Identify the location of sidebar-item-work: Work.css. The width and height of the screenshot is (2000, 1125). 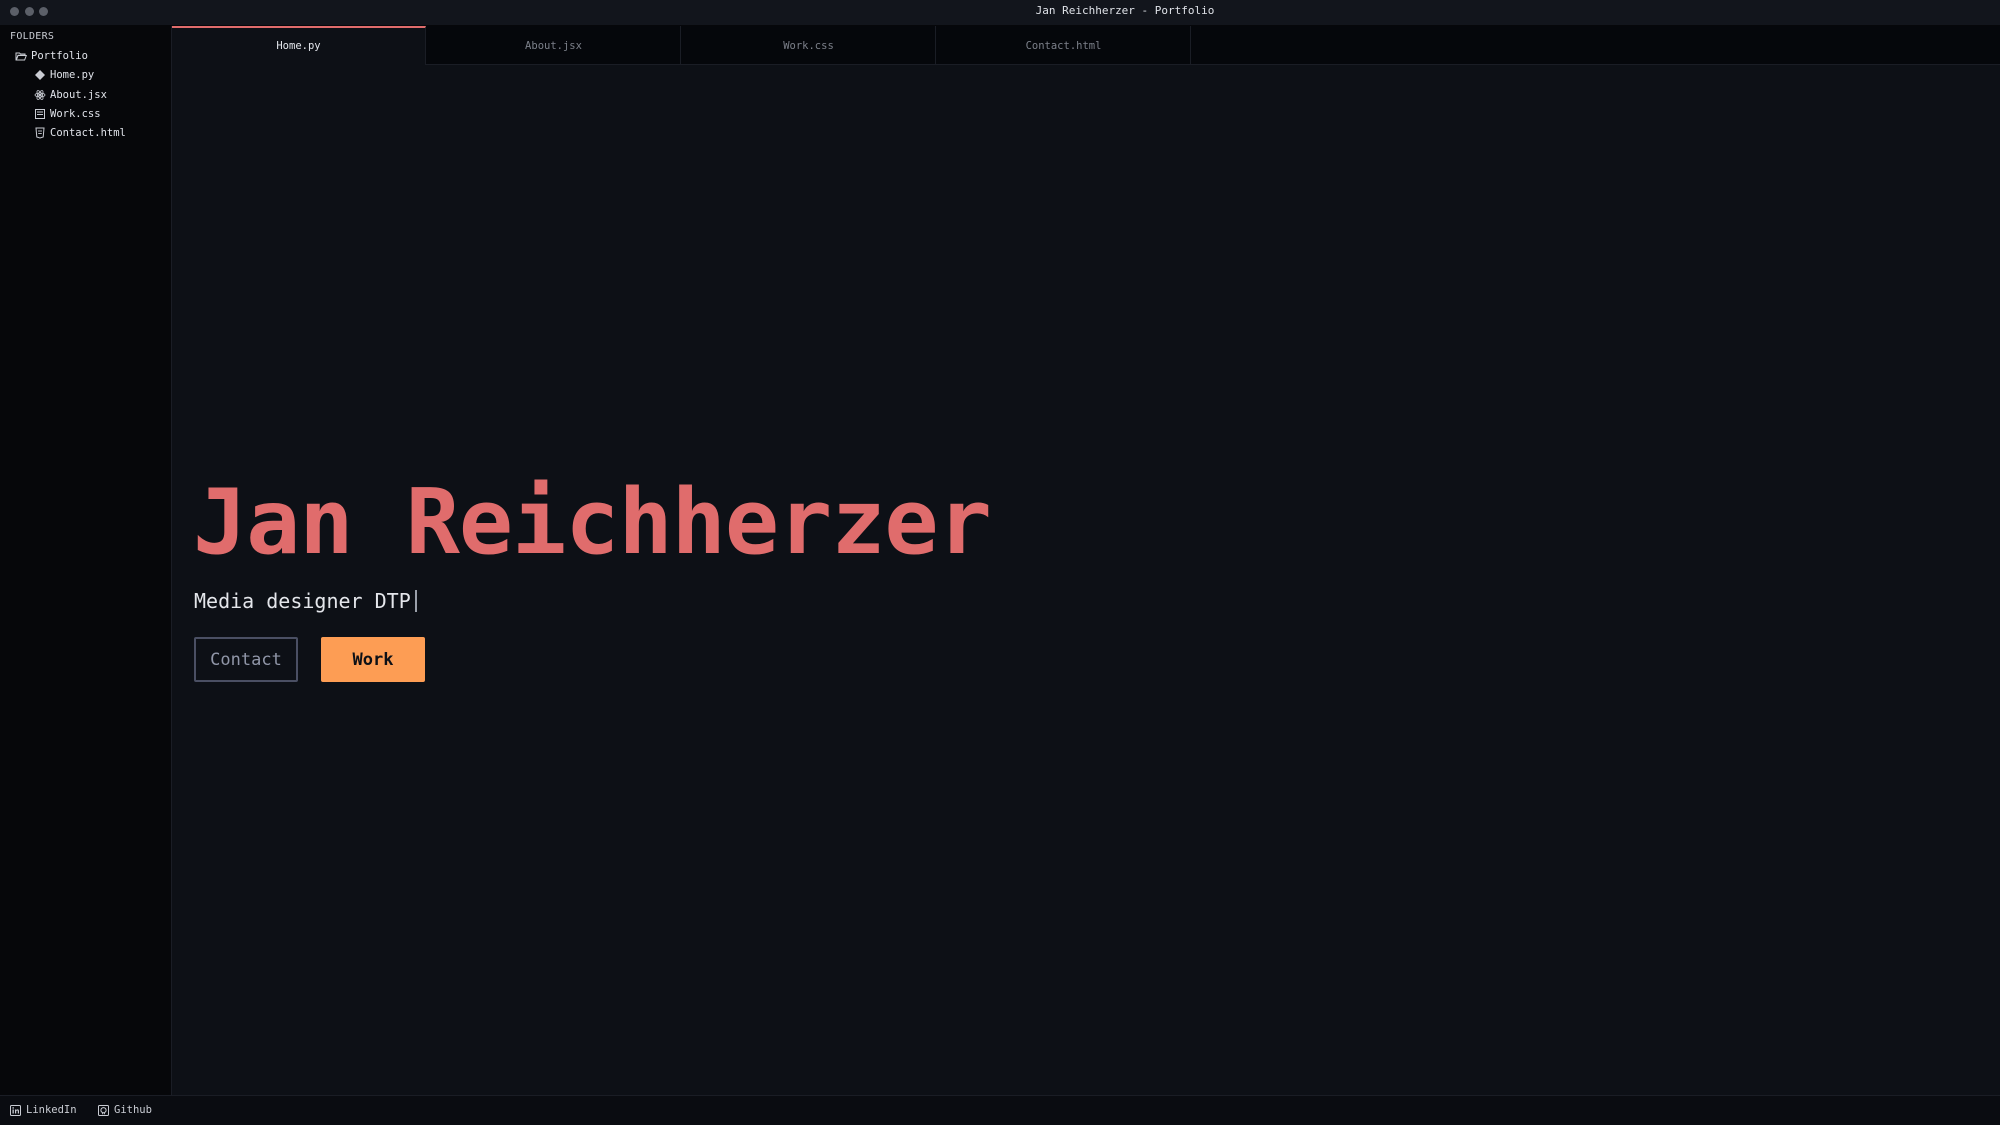
(67, 114).